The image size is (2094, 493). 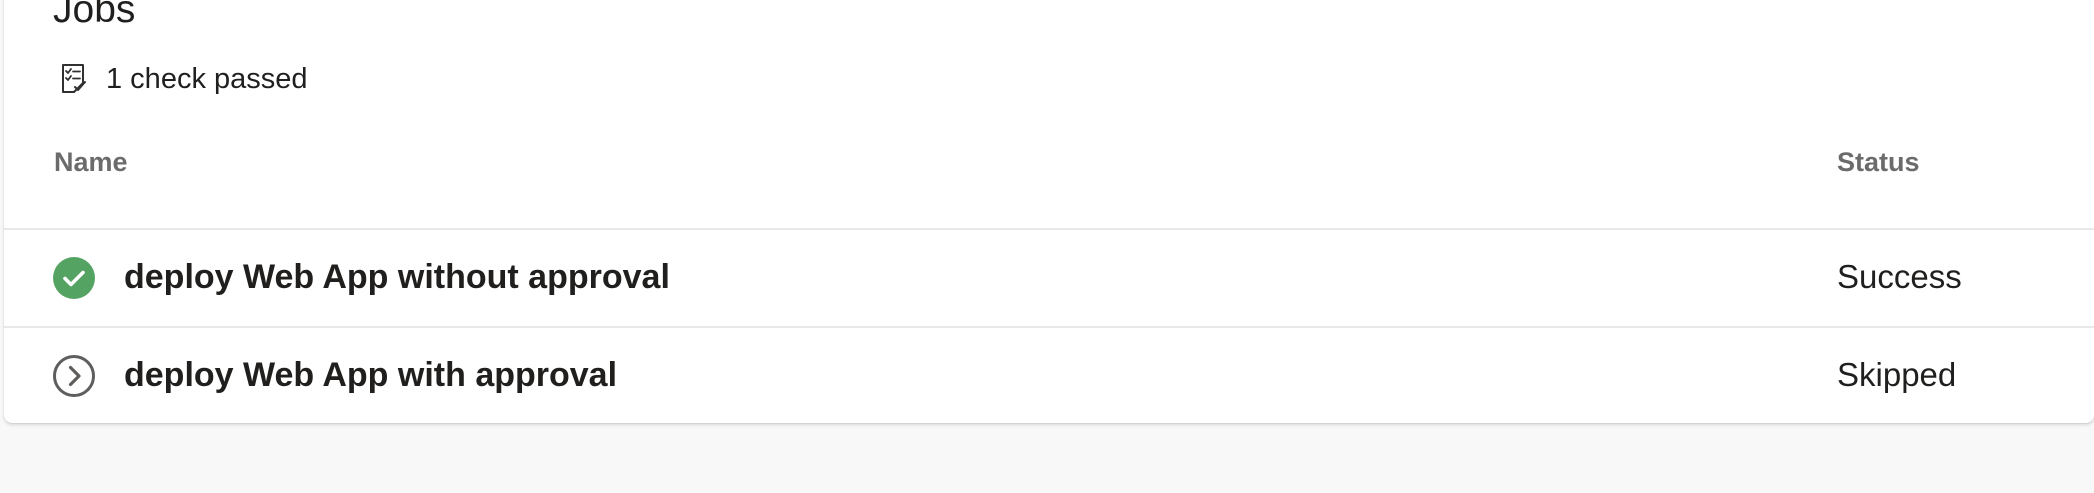 What do you see at coordinates (74, 376) in the screenshot?
I see `skipped-icon` at bounding box center [74, 376].